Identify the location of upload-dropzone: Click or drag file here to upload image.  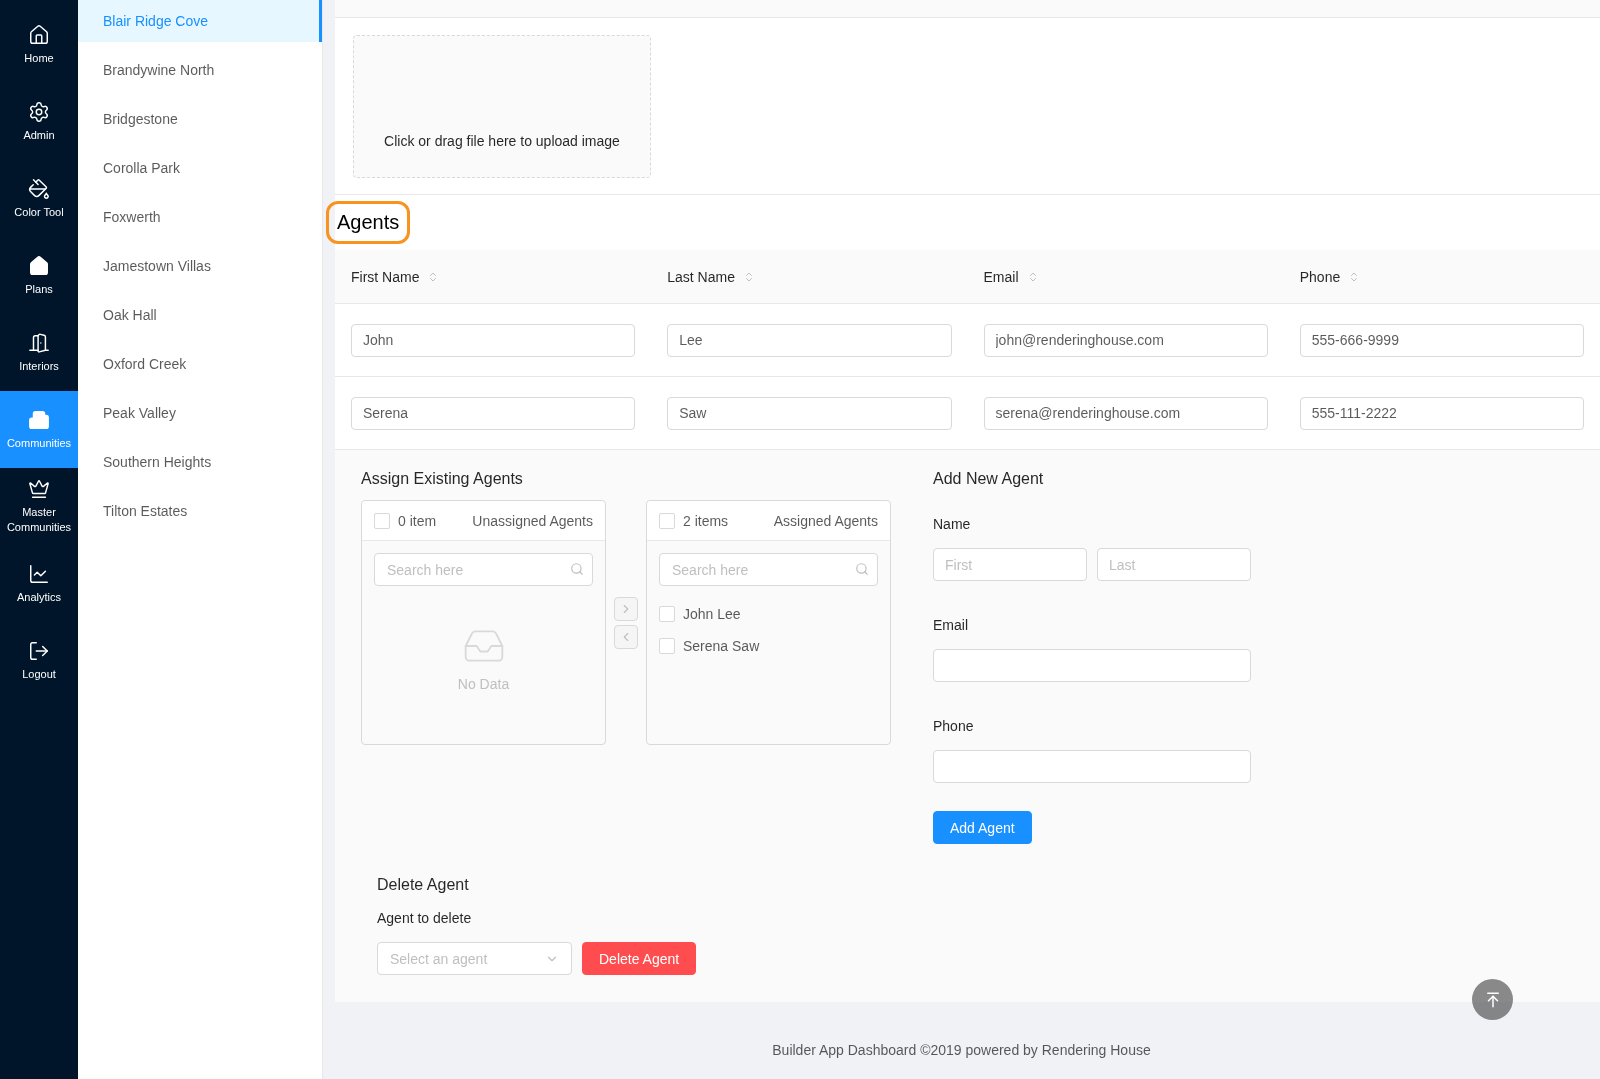
(502, 106).